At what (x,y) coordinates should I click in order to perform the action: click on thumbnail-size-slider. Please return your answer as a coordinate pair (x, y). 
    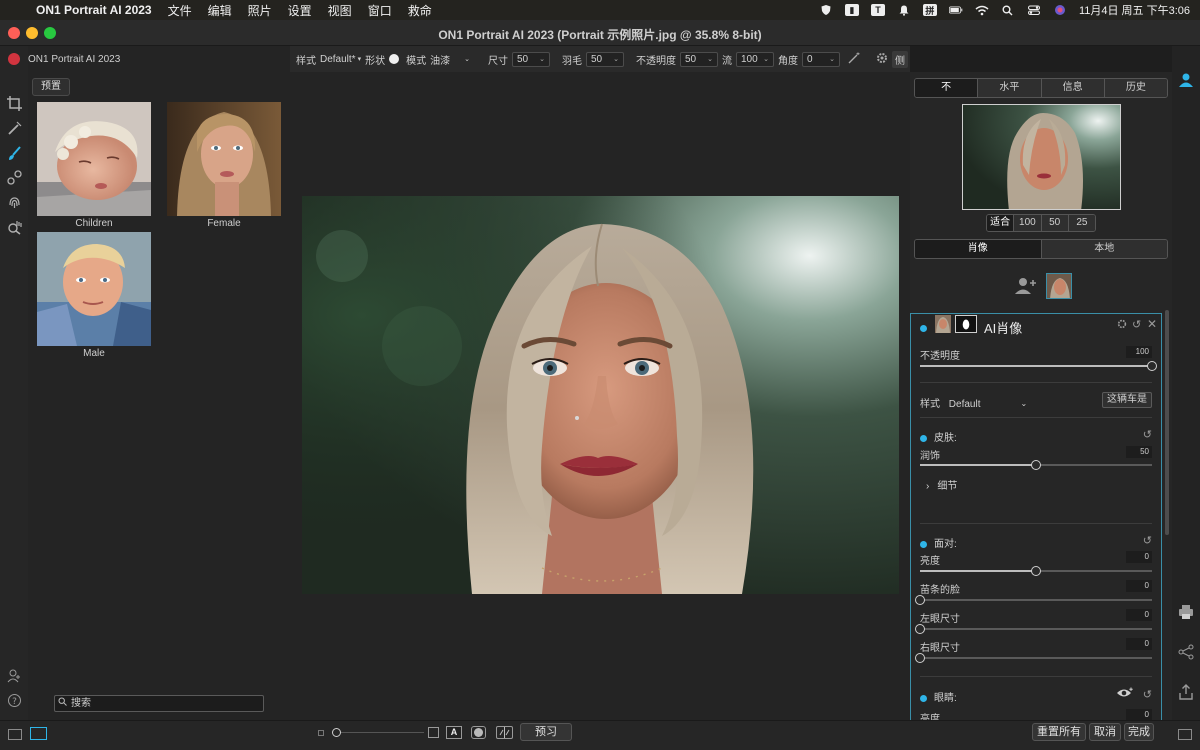
    Looking at the image, I should click on (378, 733).